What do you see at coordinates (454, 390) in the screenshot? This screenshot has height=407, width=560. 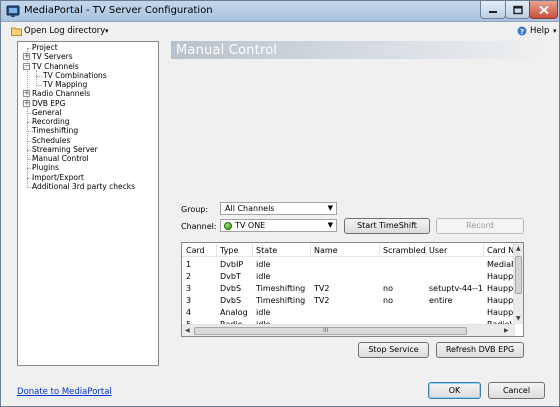 I see `ok-button: OK` at bounding box center [454, 390].